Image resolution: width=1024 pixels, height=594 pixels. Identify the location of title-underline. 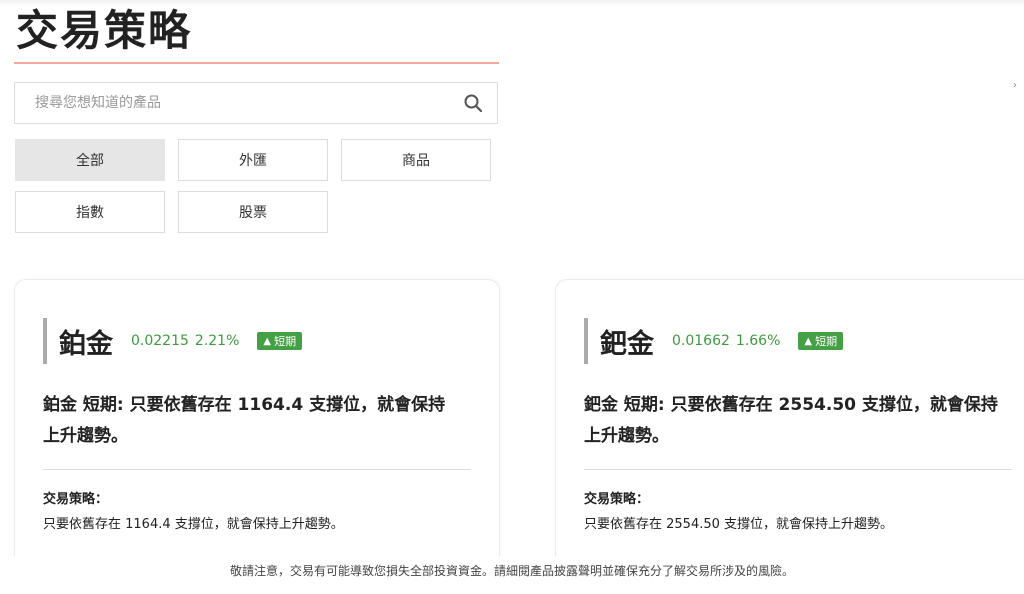
(256, 63).